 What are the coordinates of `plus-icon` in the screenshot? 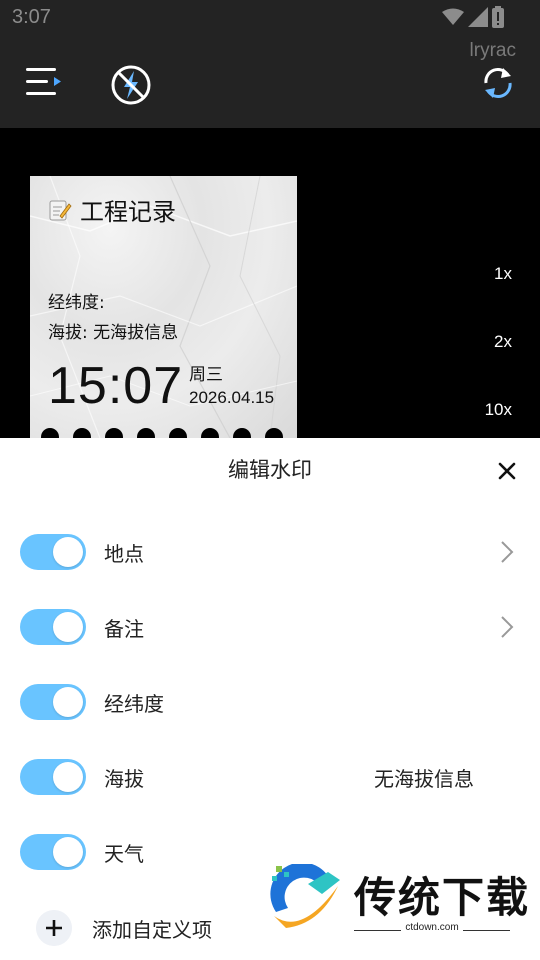 It's located at (54, 928).